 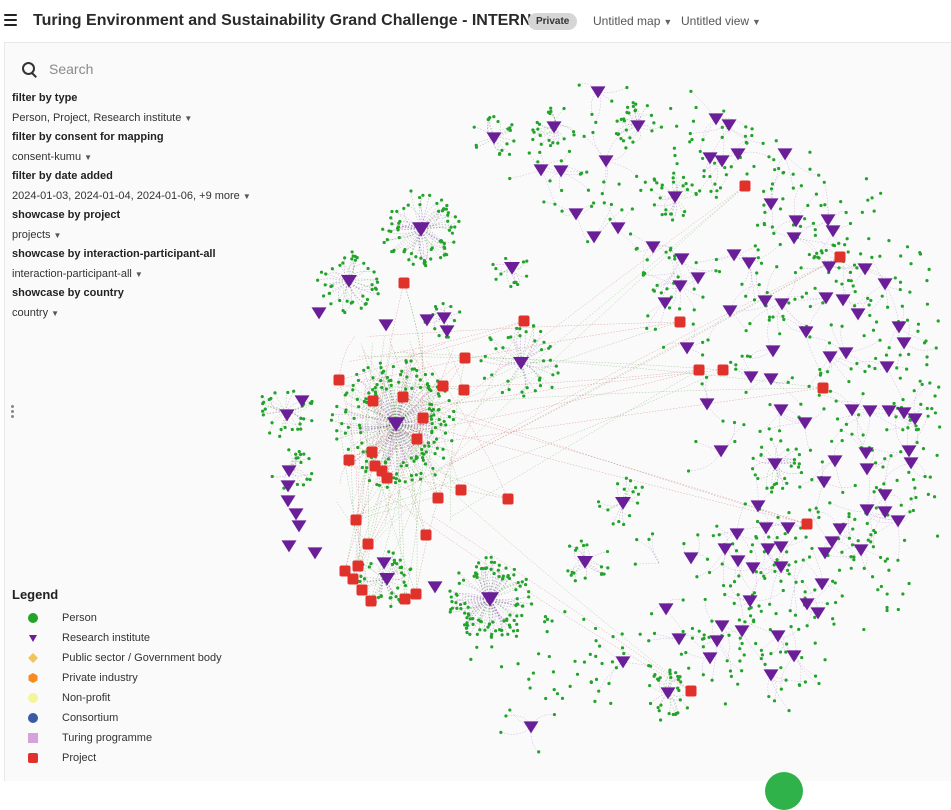 What do you see at coordinates (131, 277) in the screenshot?
I see `showcase-interaction-dropdown: interaction-participant-all ▼` at bounding box center [131, 277].